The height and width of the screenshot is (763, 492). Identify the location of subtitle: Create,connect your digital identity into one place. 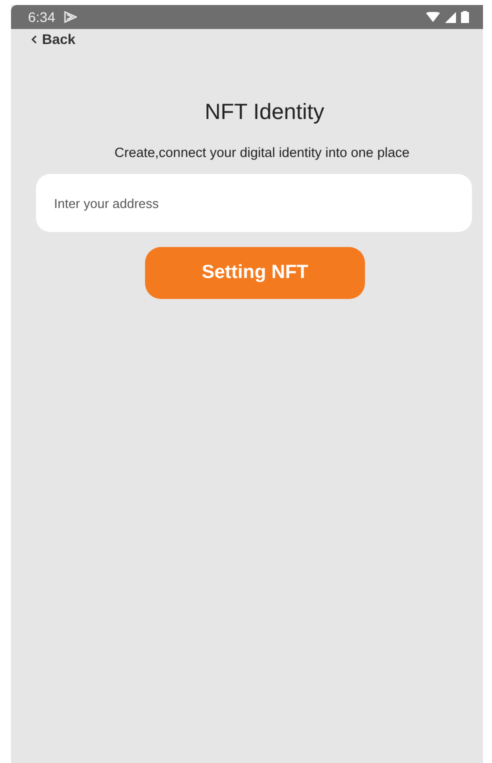
(262, 152).